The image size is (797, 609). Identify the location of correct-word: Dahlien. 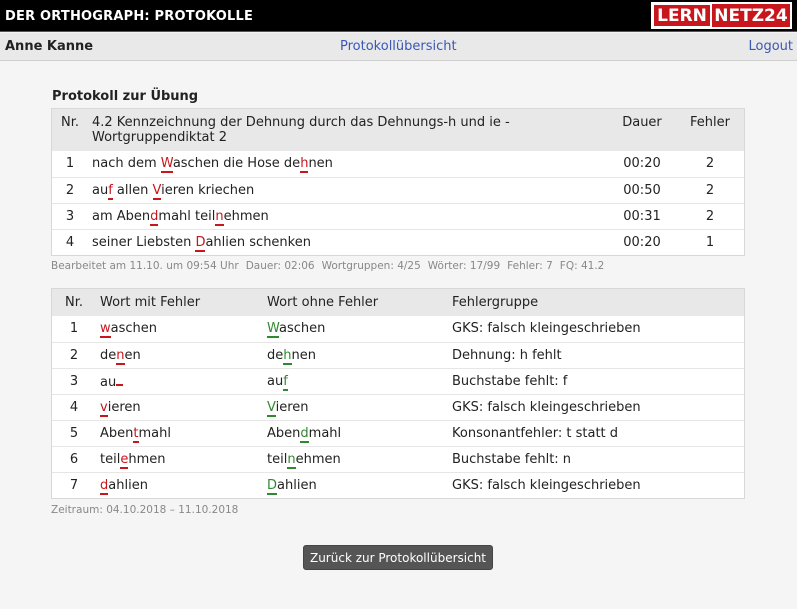
(292, 486).